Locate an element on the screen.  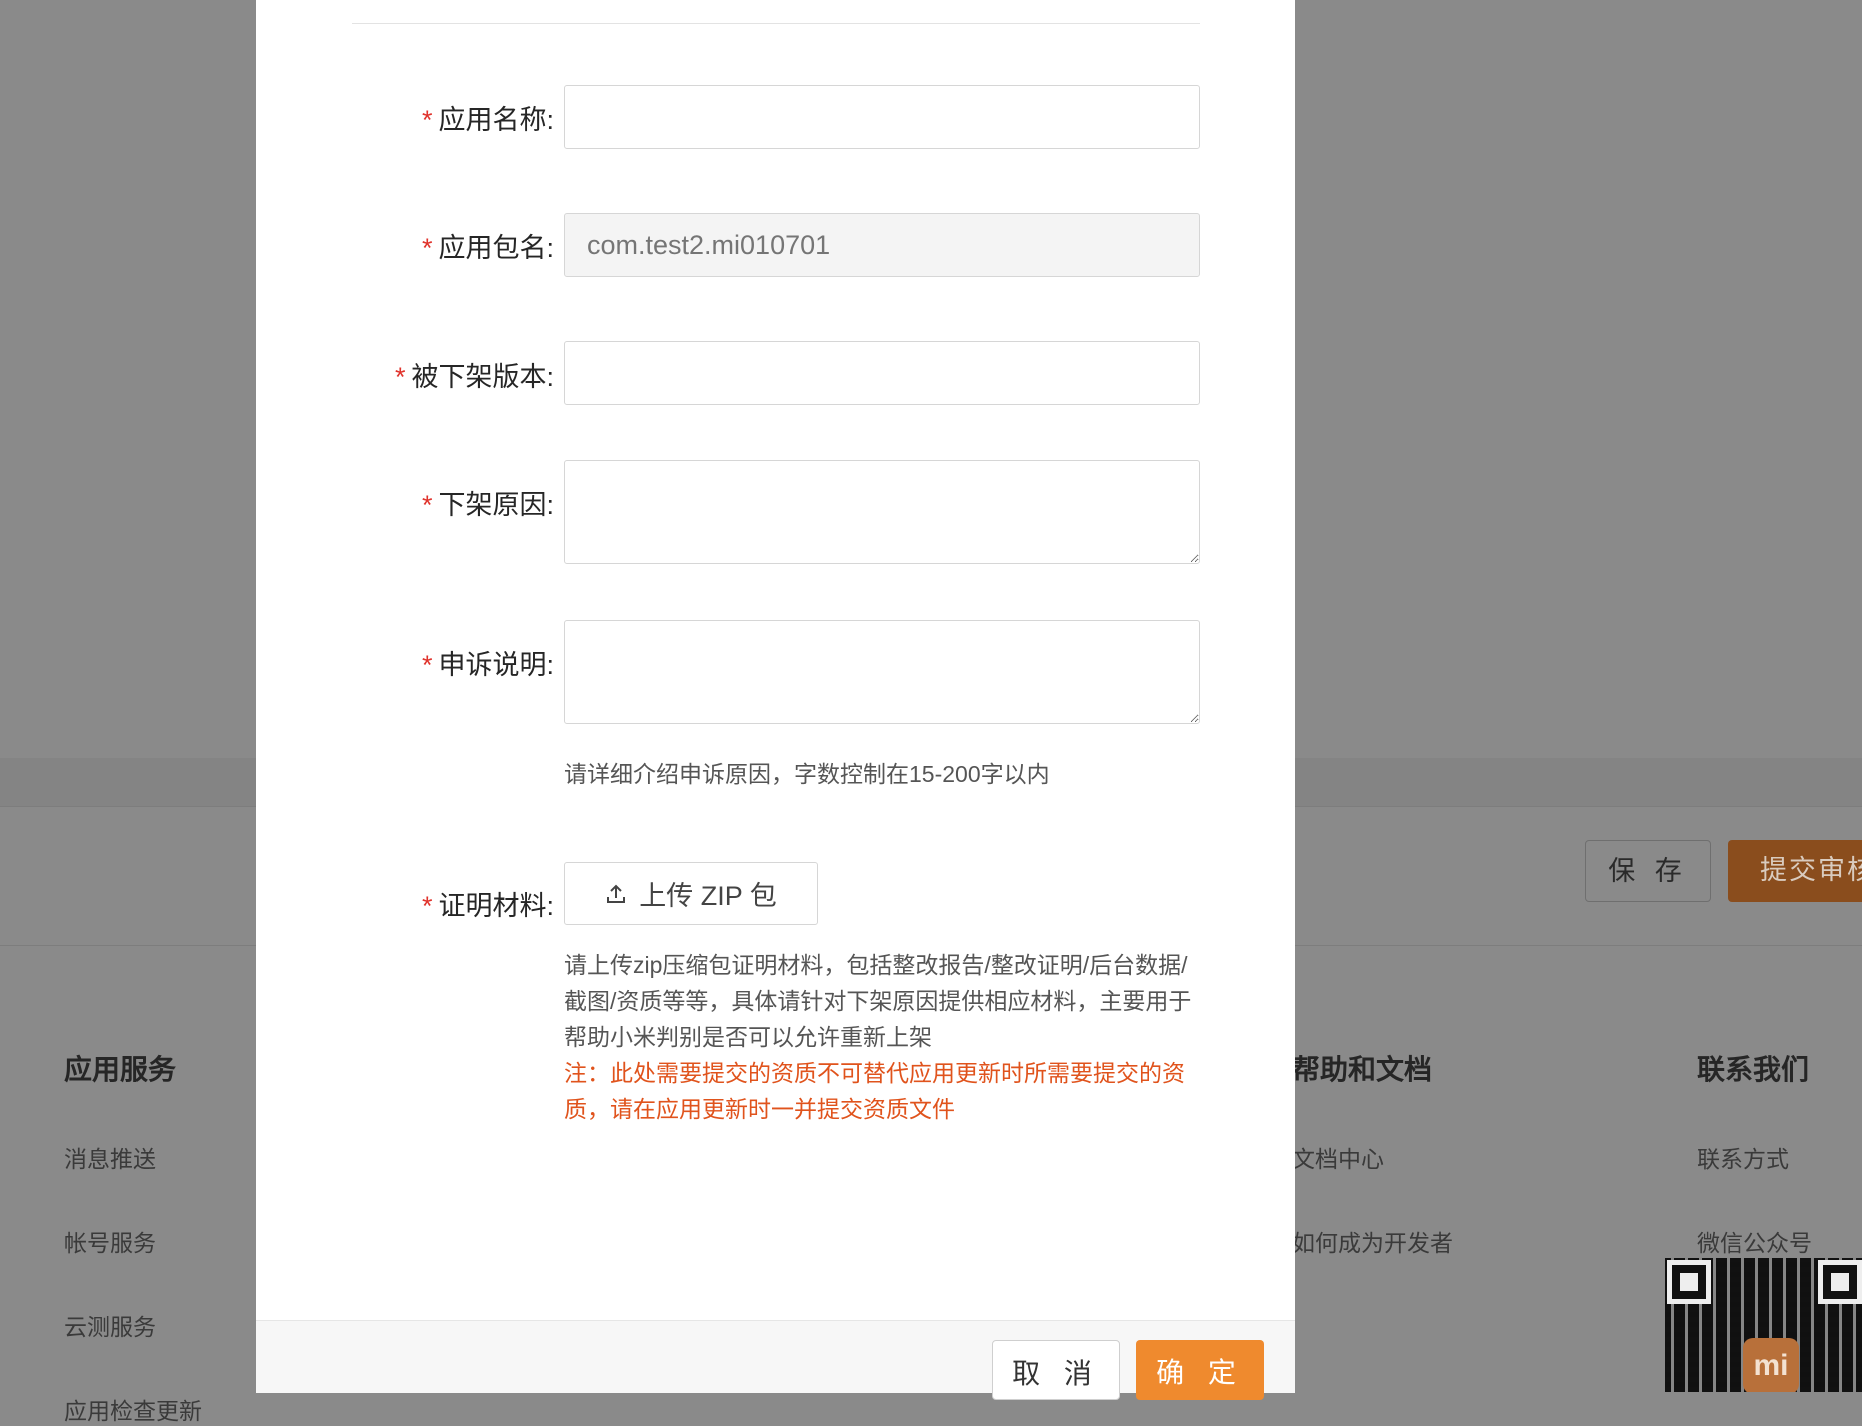
footer-column-title: 应用服务 is located at coordinates (120, 1069).